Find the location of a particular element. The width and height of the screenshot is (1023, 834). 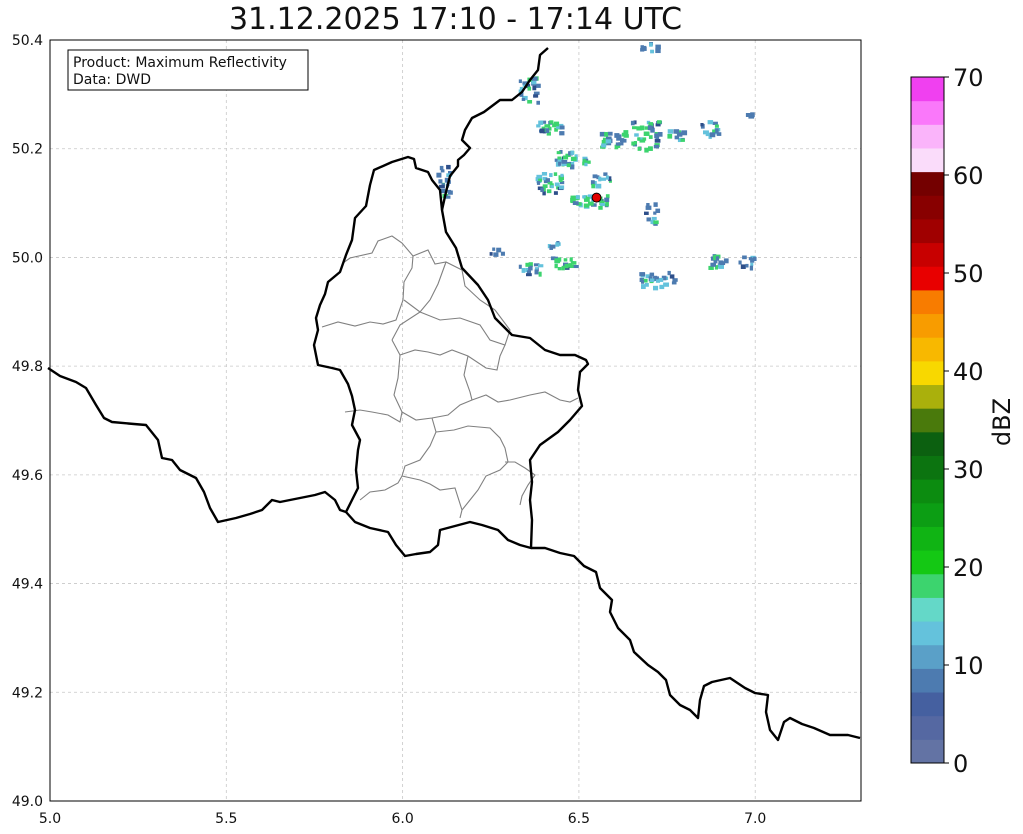

x-tick-label: 6.5 is located at coordinates (579, 819).